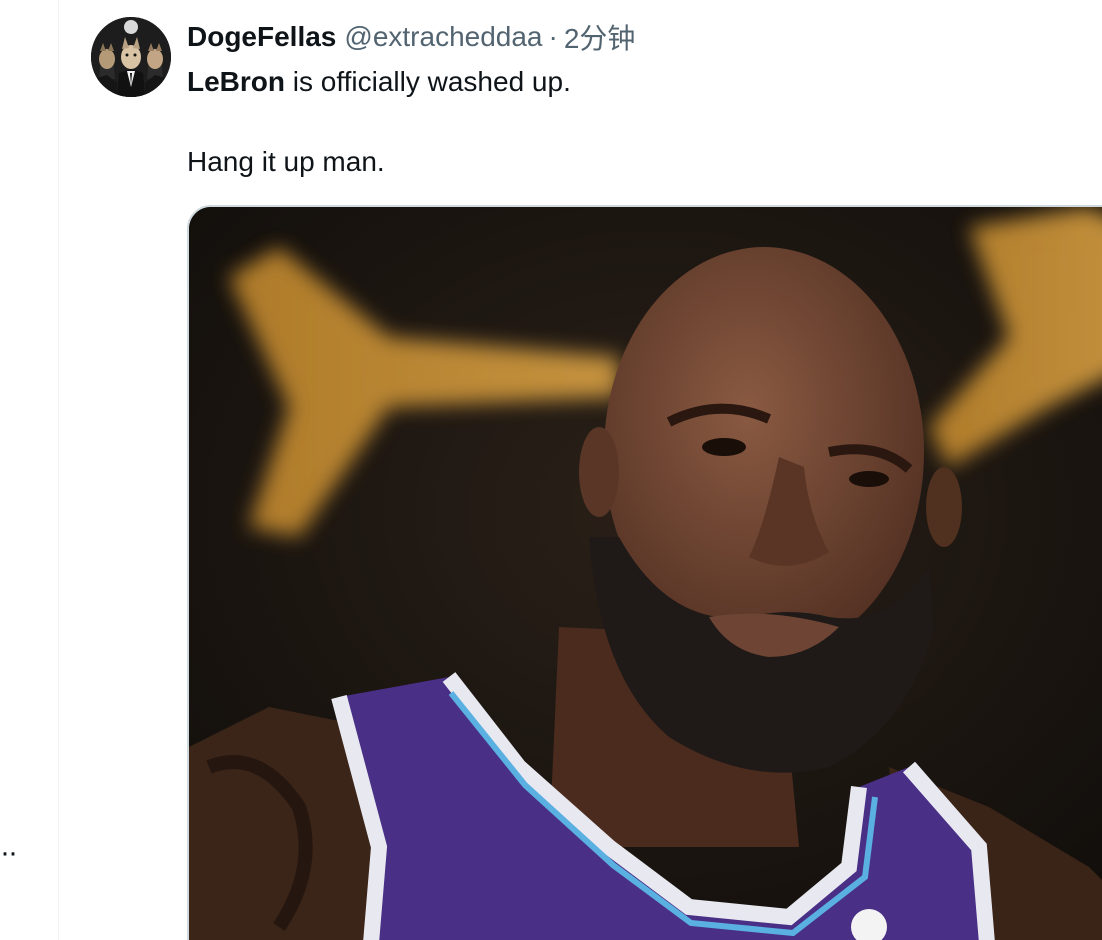 The height and width of the screenshot is (940, 1102). I want to click on left-sidebar: ··, so click(29, 470).